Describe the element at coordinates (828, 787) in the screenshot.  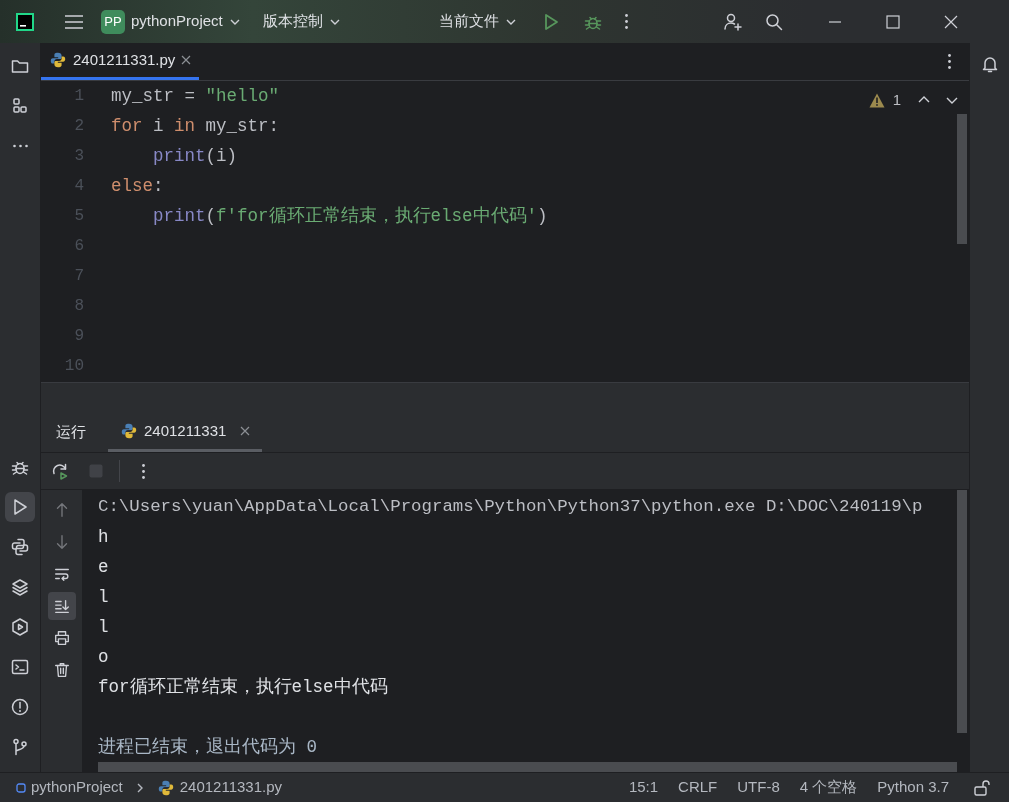
I see `status-item: 4 个空格` at that location.